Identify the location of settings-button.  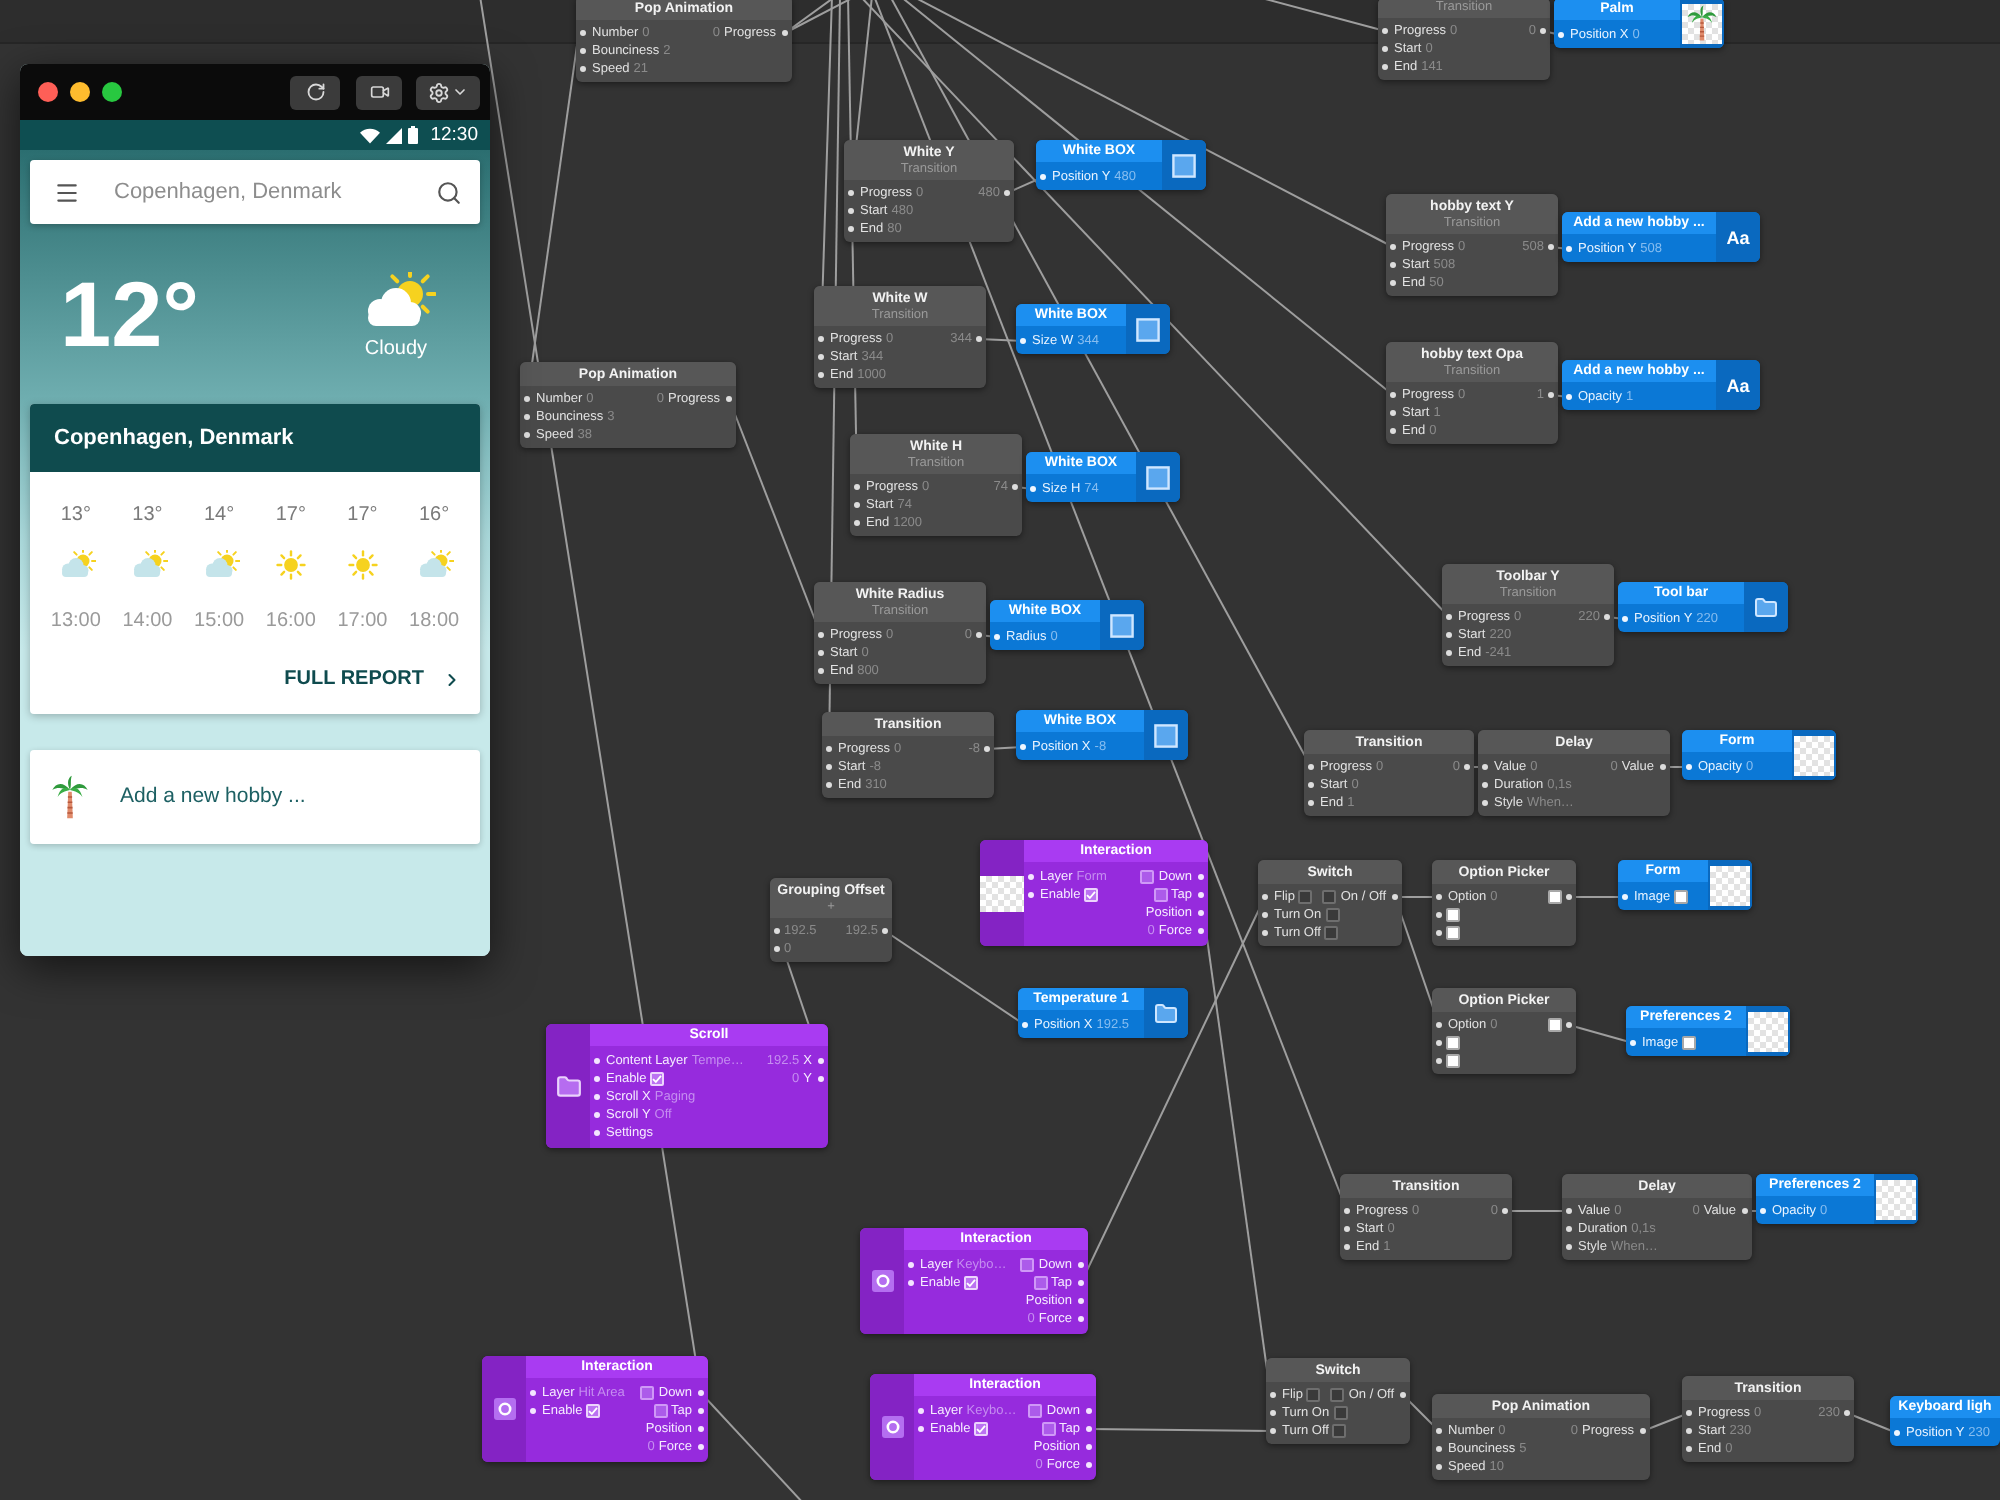
(448, 92).